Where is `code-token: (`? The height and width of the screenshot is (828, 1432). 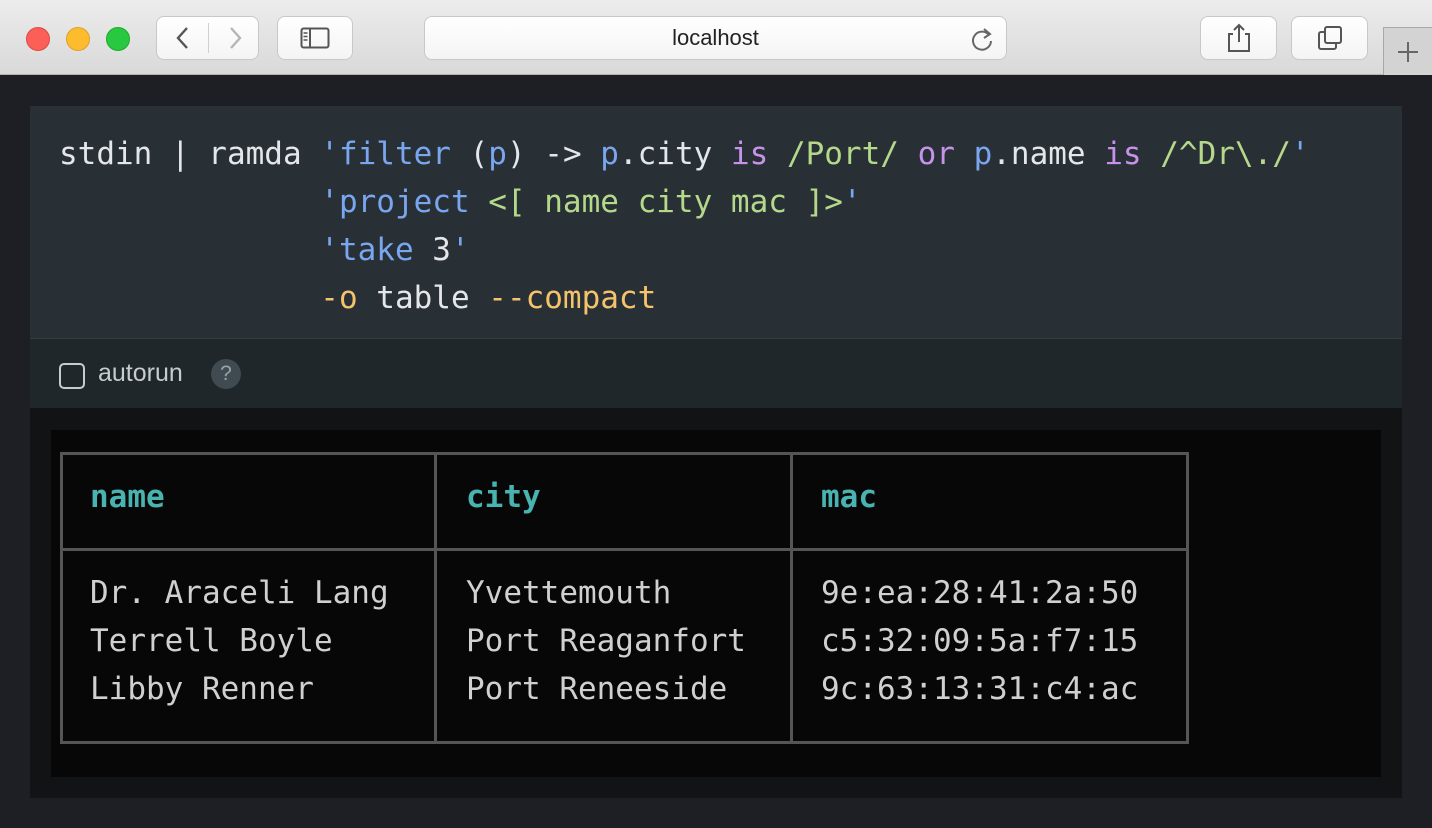
code-token: ( is located at coordinates (479, 154).